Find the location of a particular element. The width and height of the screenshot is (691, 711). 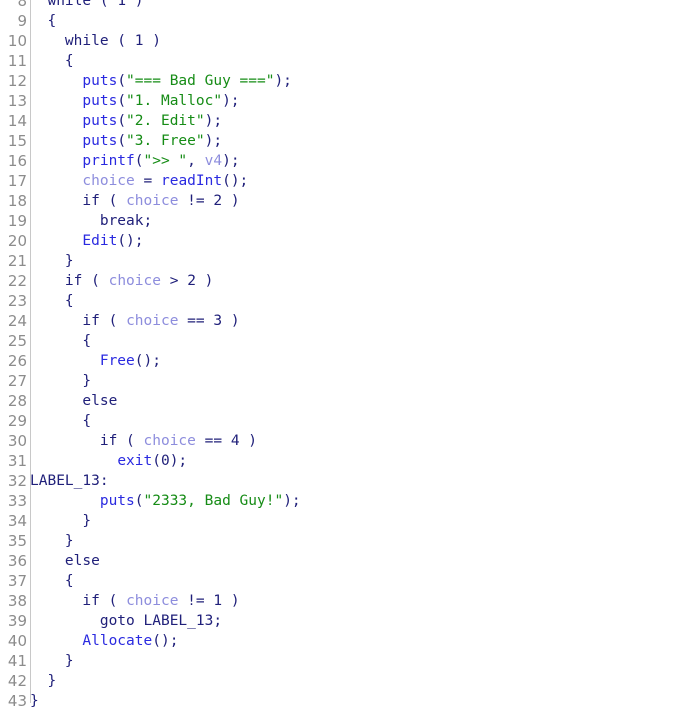

code-line: 24 if ( choice == 3 ) is located at coordinates (345, 321).